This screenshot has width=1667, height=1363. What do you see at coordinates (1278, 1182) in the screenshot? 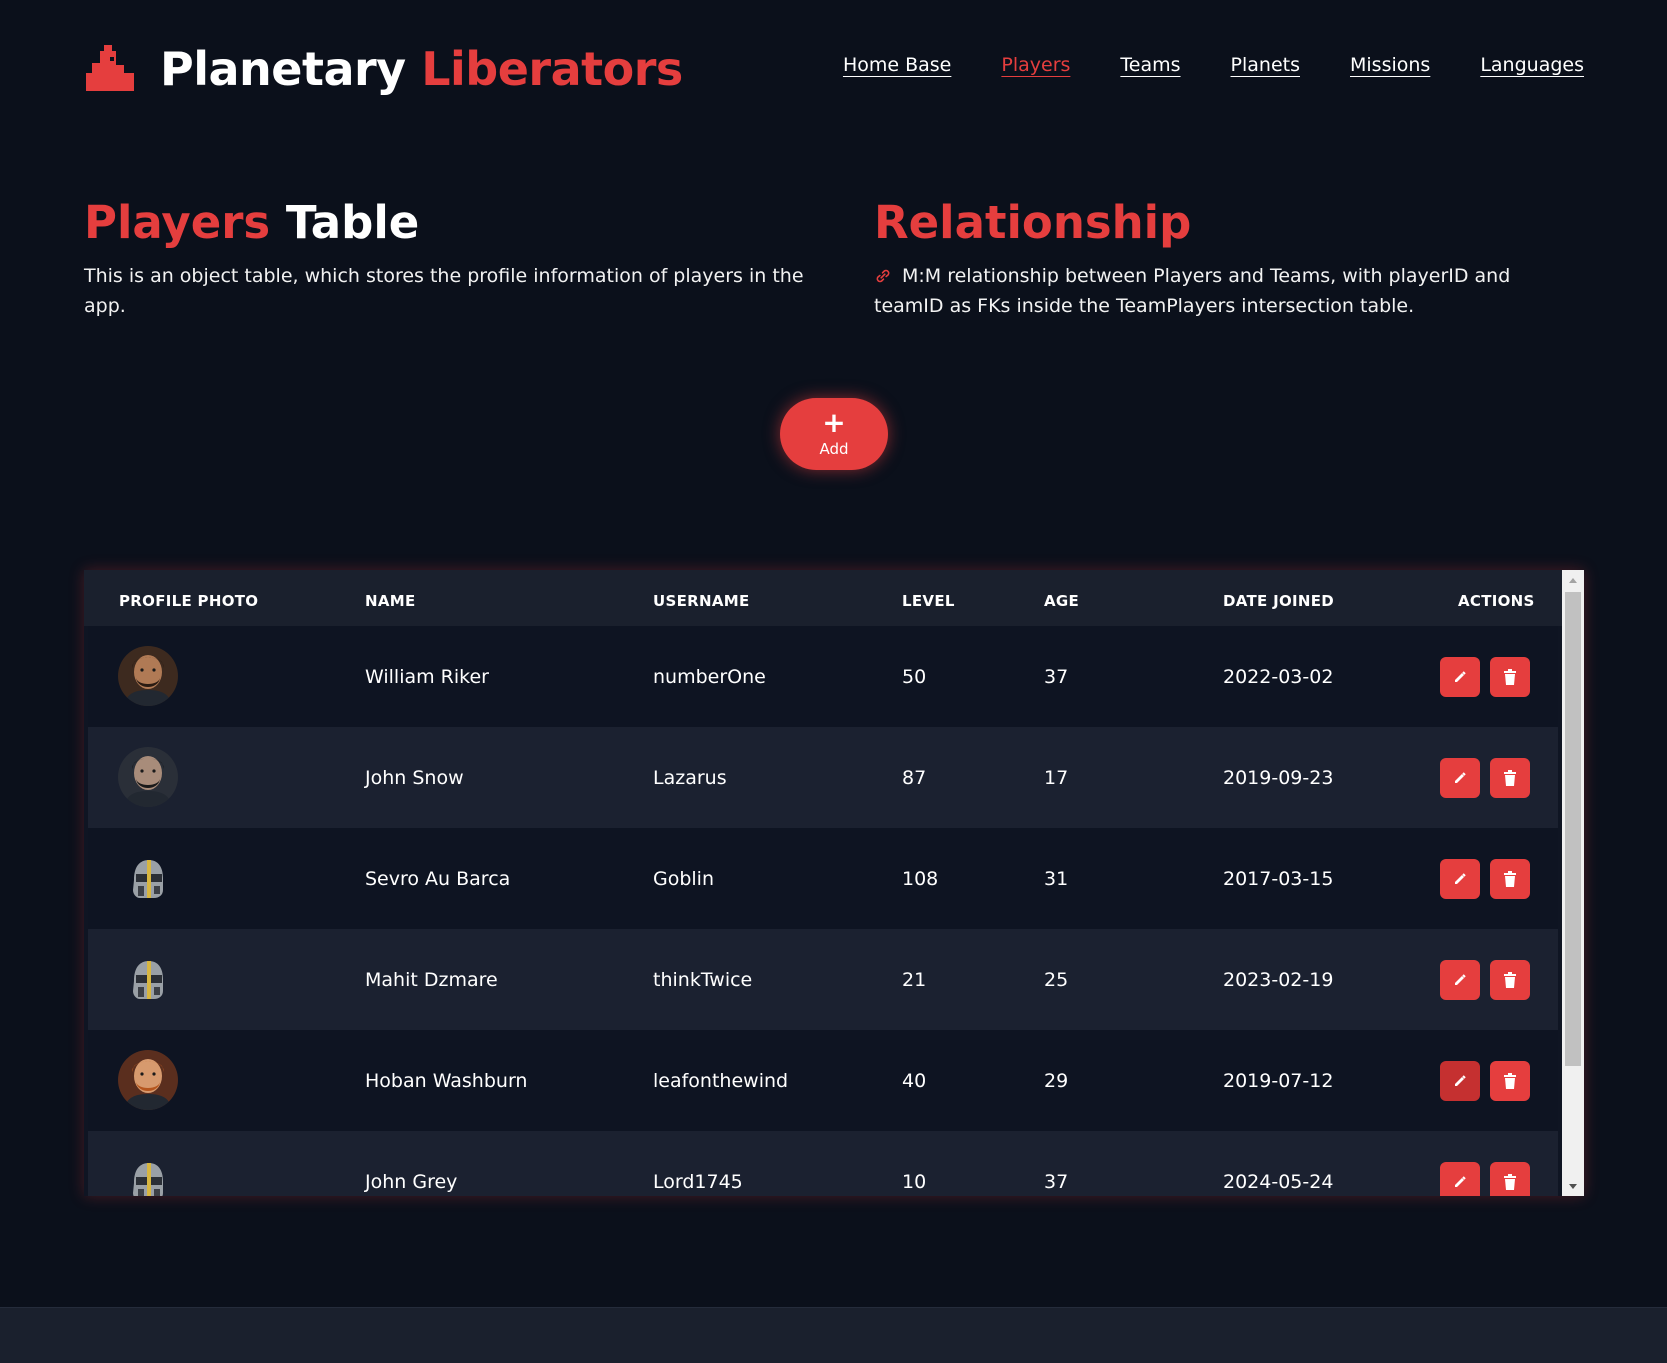
I see `cell-date-joined: 2024-05-24` at bounding box center [1278, 1182].